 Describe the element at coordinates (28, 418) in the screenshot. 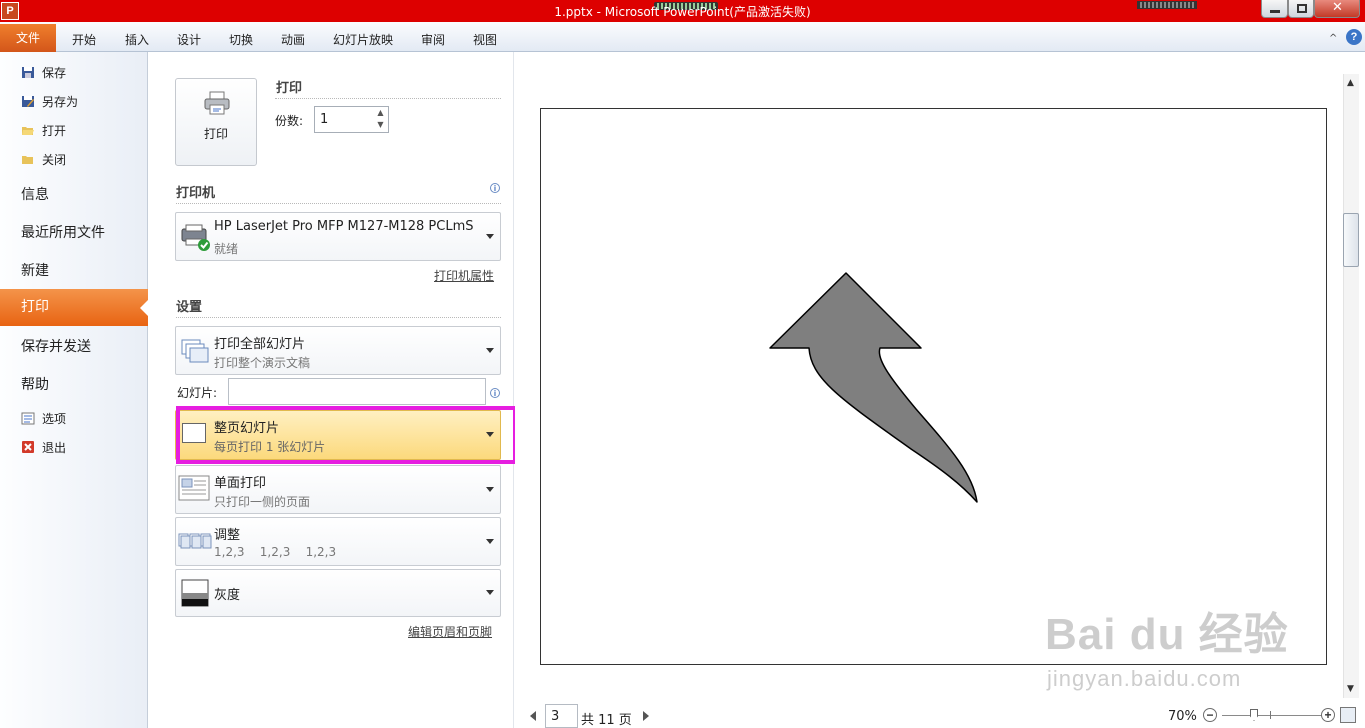

I see `options-icon` at that location.